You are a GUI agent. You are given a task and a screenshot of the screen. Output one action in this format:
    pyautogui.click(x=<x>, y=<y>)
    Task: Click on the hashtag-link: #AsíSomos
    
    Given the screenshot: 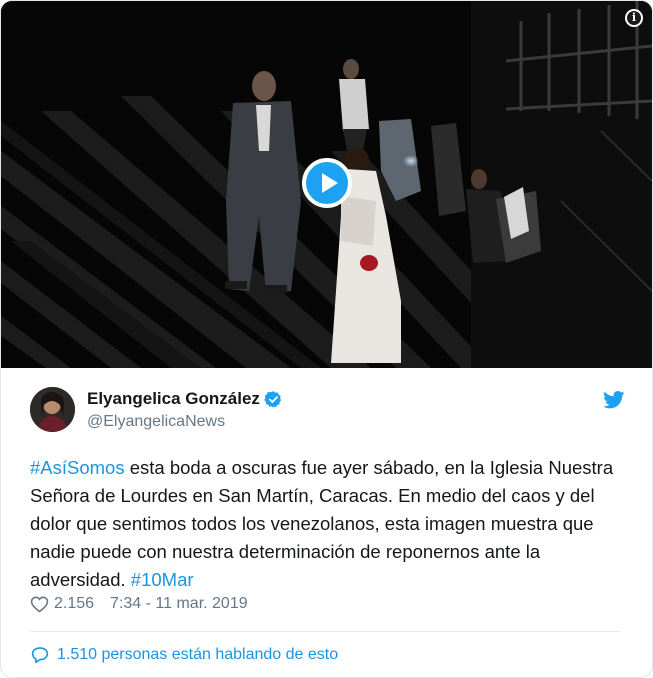 What is the action you would take?
    pyautogui.click(x=77, y=467)
    